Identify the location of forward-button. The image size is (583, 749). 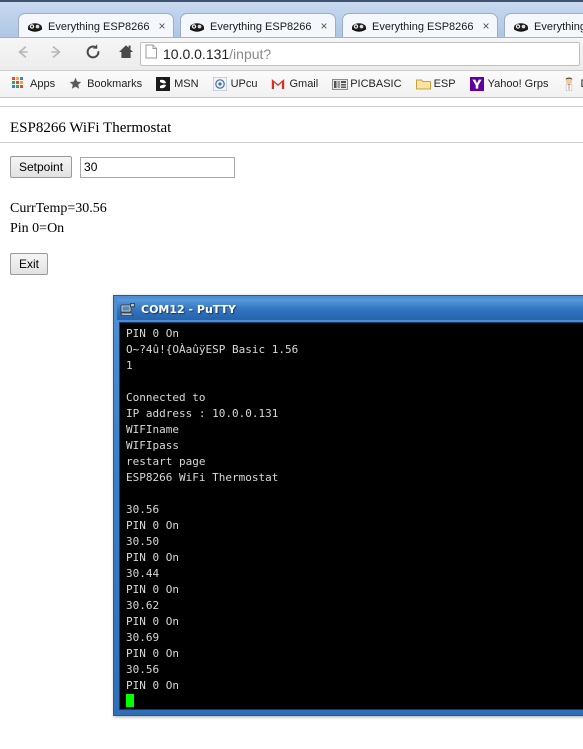
(55, 54).